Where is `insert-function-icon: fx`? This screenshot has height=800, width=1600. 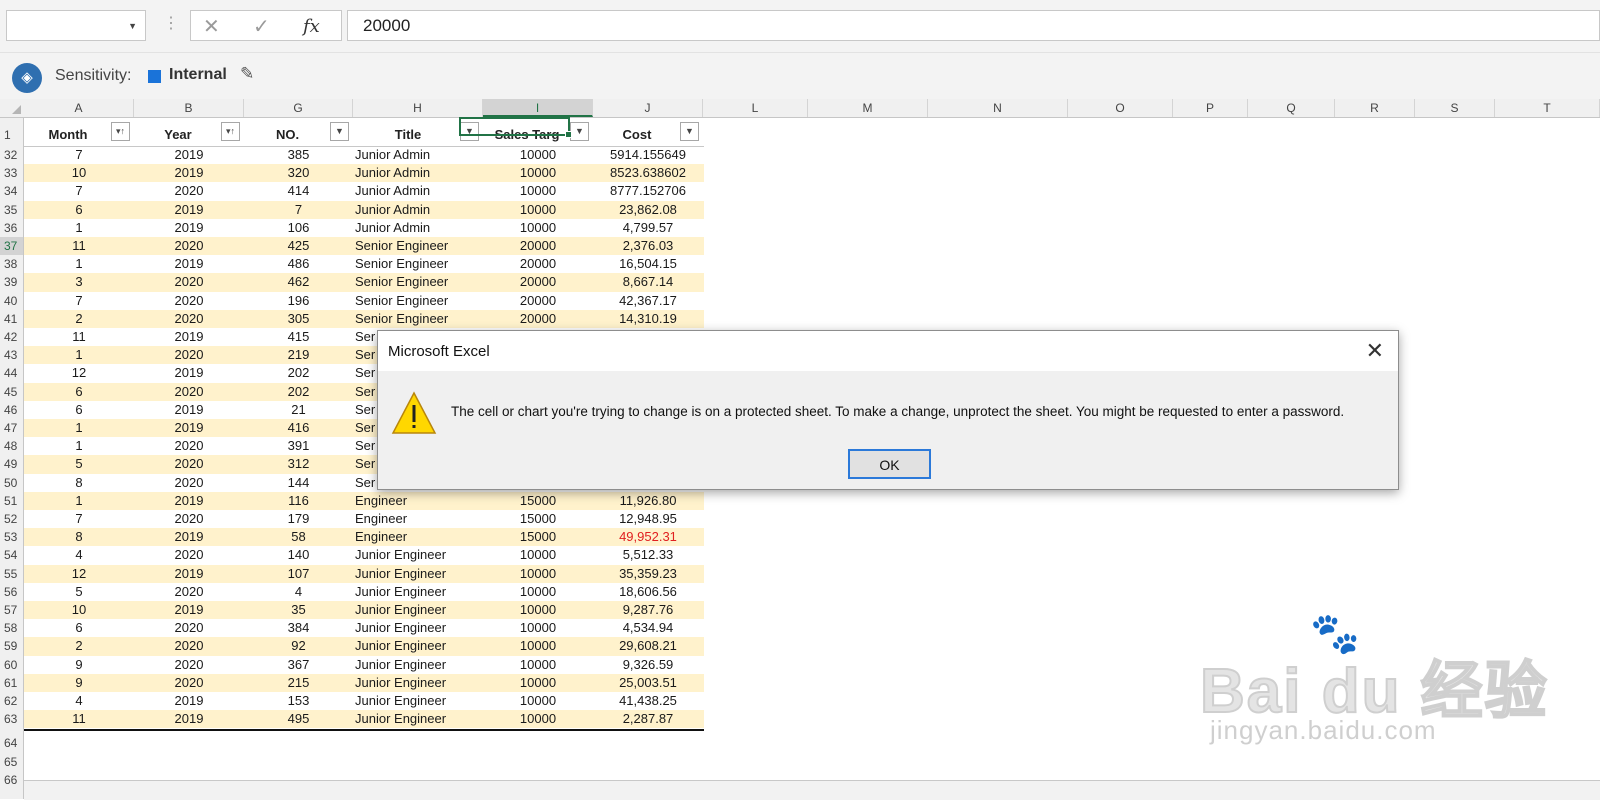
insert-function-icon: fx is located at coordinates (311, 26).